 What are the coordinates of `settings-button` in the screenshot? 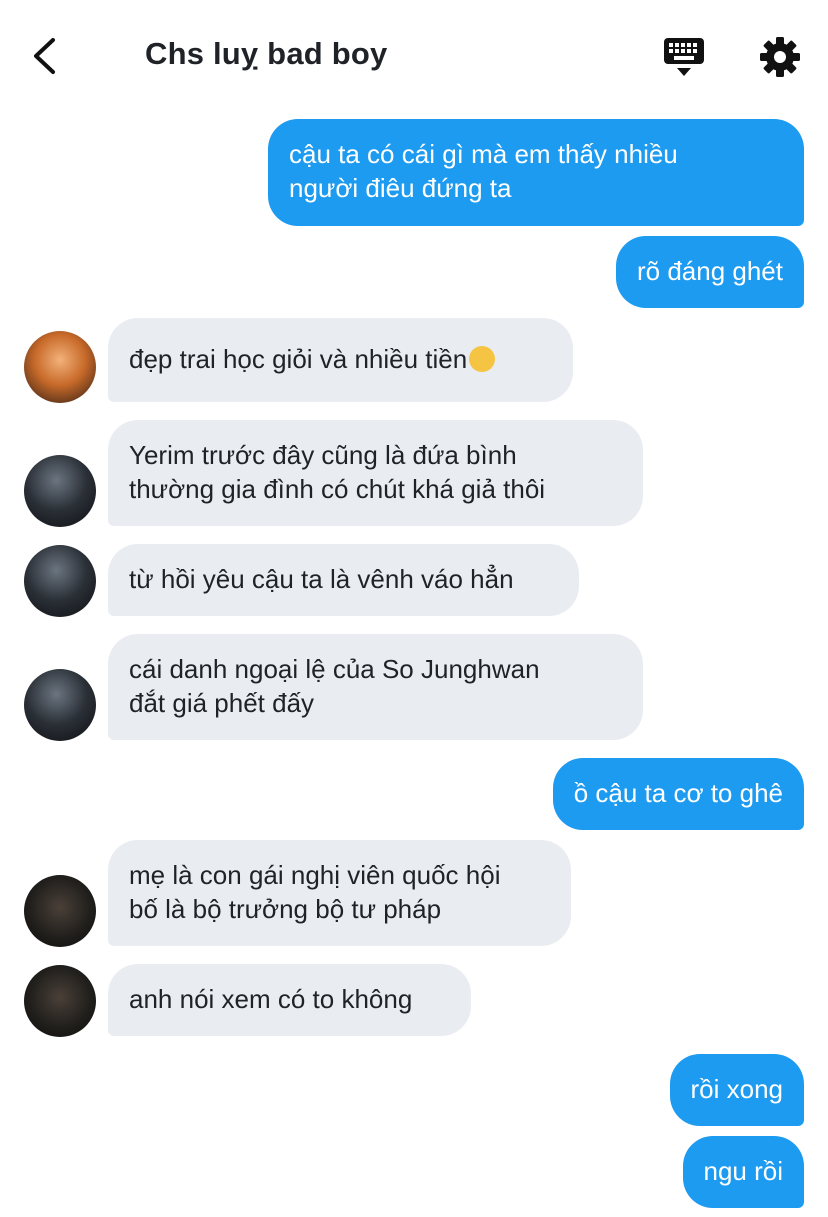 It's located at (780, 57).